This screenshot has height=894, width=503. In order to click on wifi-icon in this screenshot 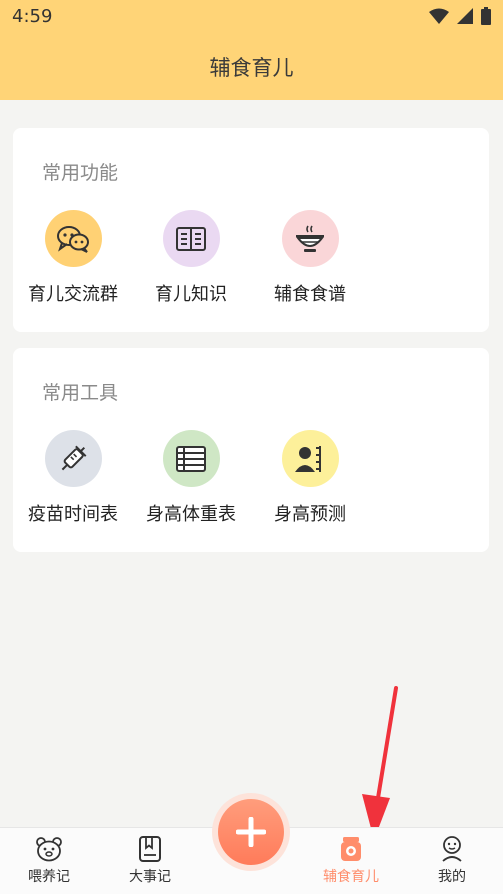, I will do `click(439, 16)`.